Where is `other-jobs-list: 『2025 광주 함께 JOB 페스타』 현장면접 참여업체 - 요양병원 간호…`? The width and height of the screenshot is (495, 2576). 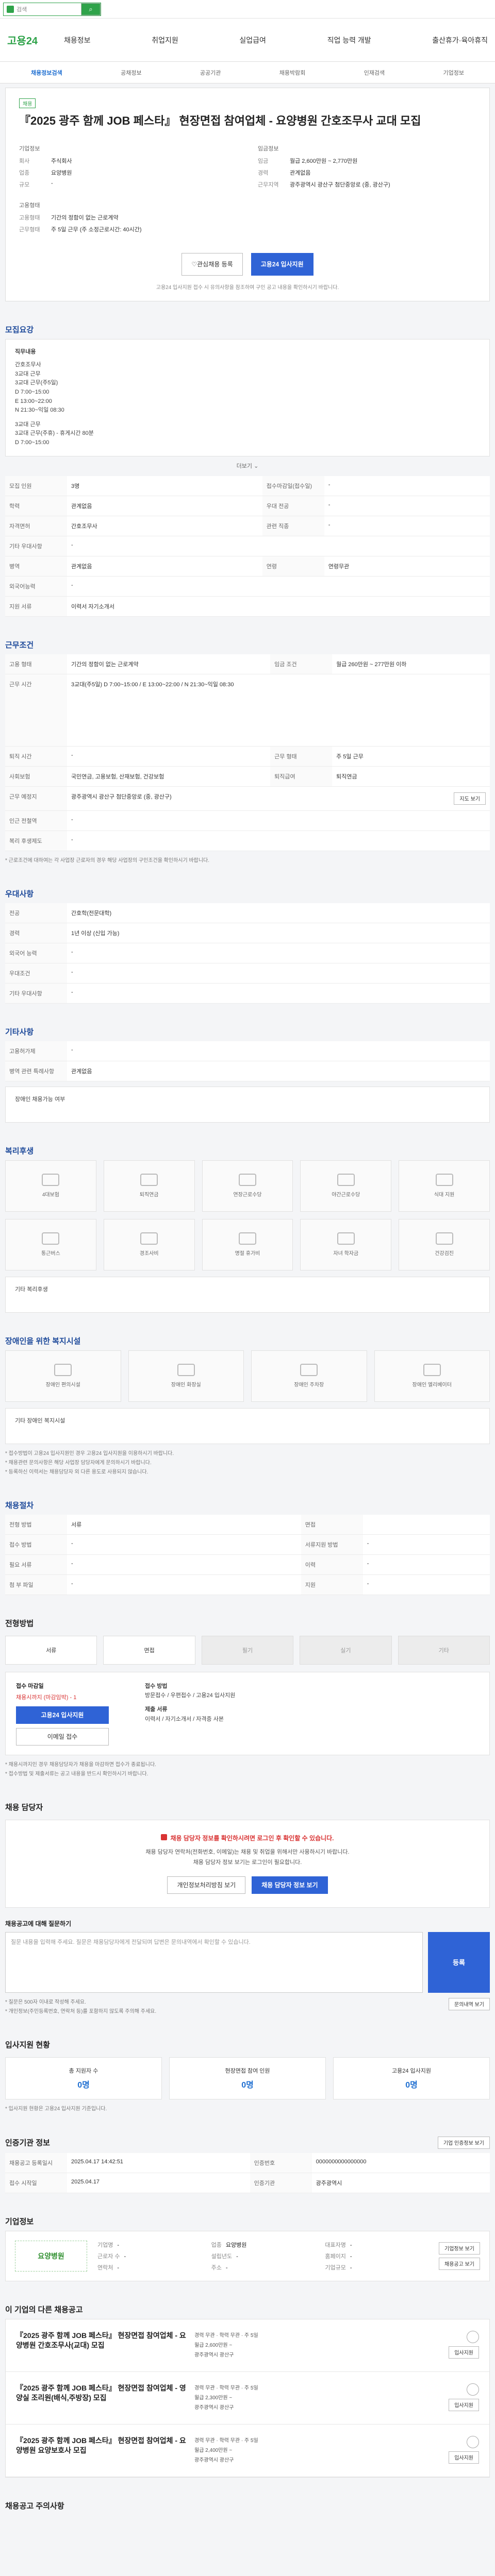
other-jobs-list: 『2025 광주 함께 JOB 페스타』 현장면접 참여업체 - 요양병원 간호… is located at coordinates (247, 2398).